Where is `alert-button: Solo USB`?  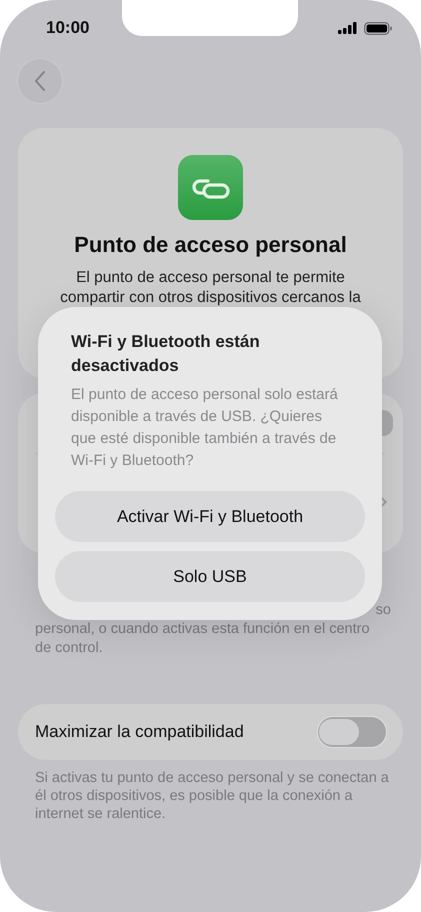 alert-button: Solo USB is located at coordinates (210, 576).